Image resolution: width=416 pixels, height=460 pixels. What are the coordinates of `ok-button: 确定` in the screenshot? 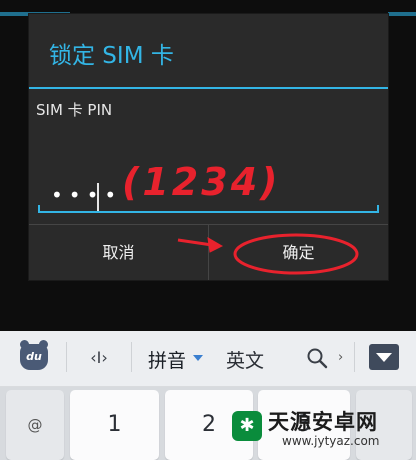 It's located at (298, 252).